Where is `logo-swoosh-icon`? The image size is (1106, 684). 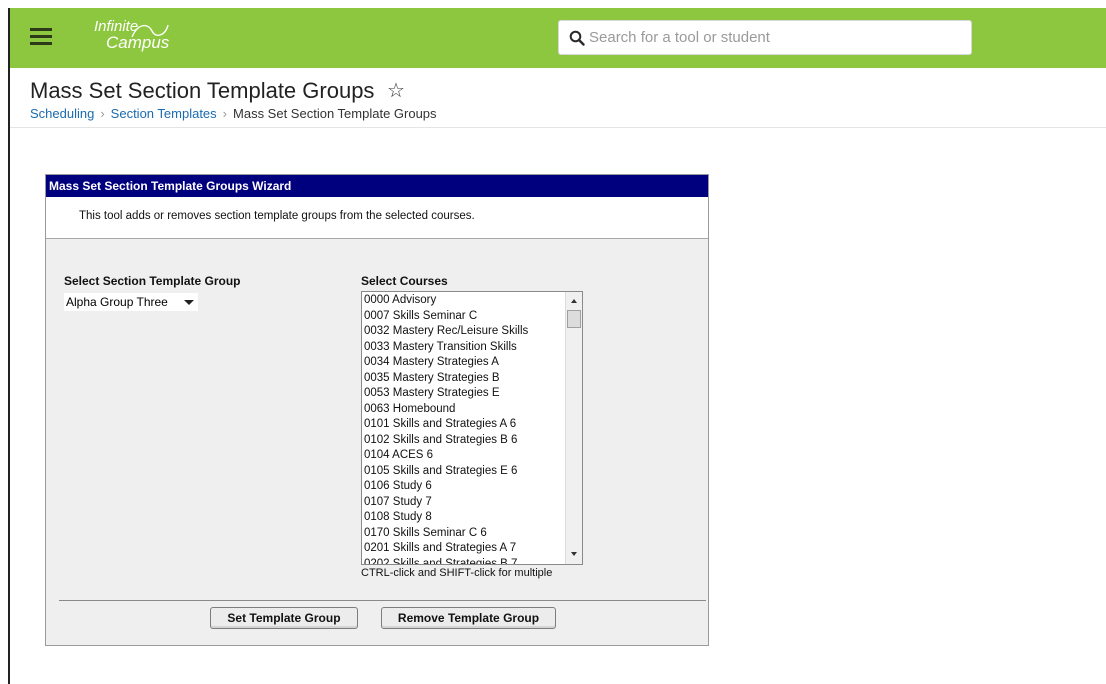
logo-swoosh-icon is located at coordinates (150, 31).